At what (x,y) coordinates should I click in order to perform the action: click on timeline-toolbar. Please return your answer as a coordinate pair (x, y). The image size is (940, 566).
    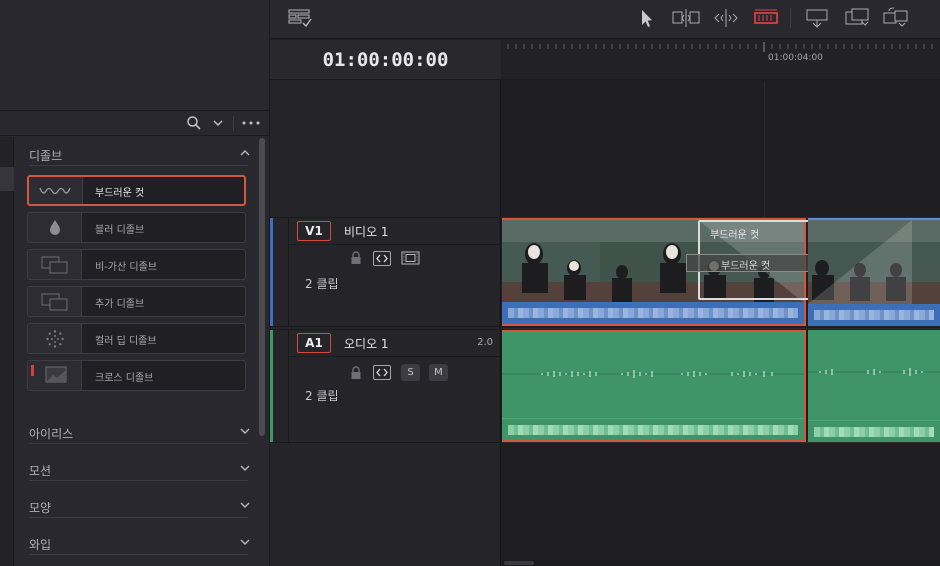
    Looking at the image, I should click on (604, 19).